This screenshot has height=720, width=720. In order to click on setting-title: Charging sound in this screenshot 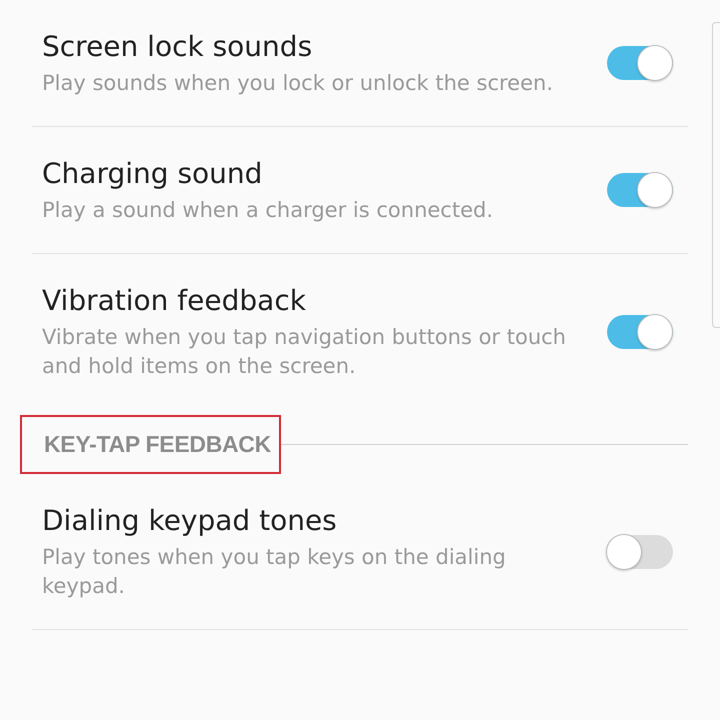, I will do `click(153, 174)`.